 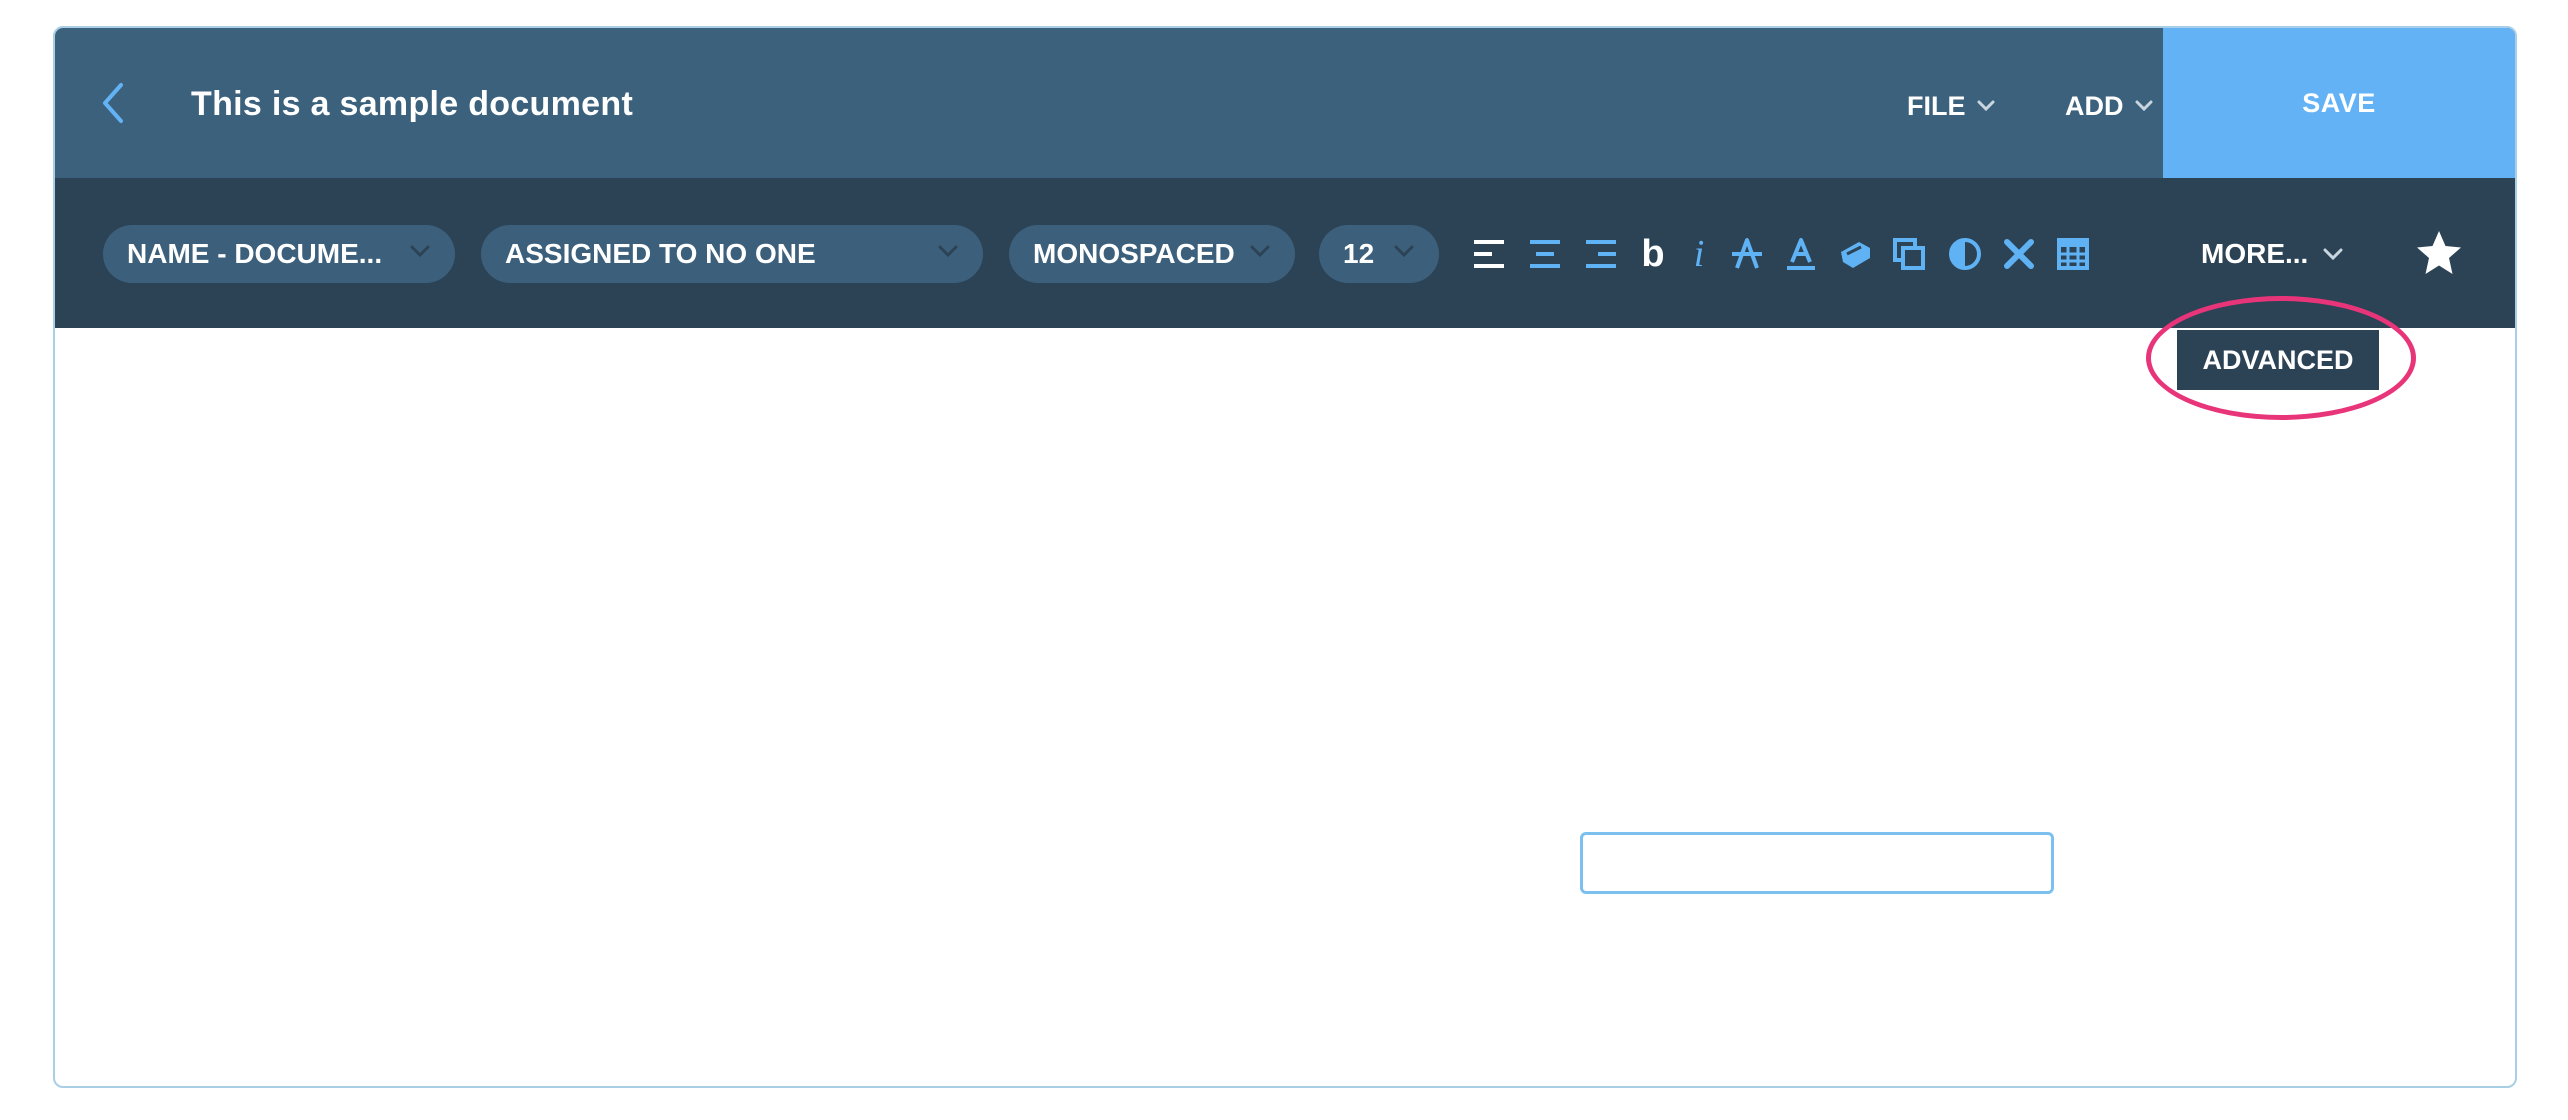 I want to click on file-menu: FILE, so click(x=1951, y=106).